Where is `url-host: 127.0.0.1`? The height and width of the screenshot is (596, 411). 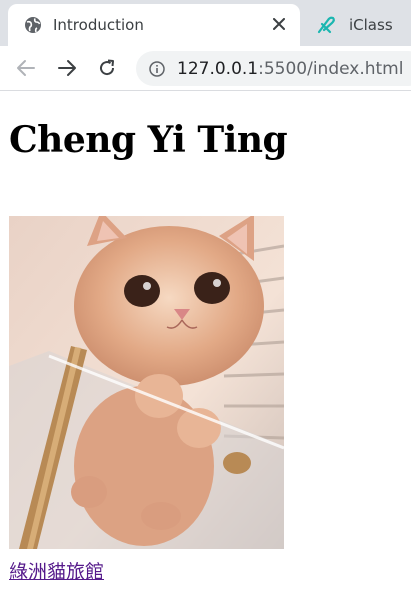
url-host: 127.0.0.1 is located at coordinates (218, 68).